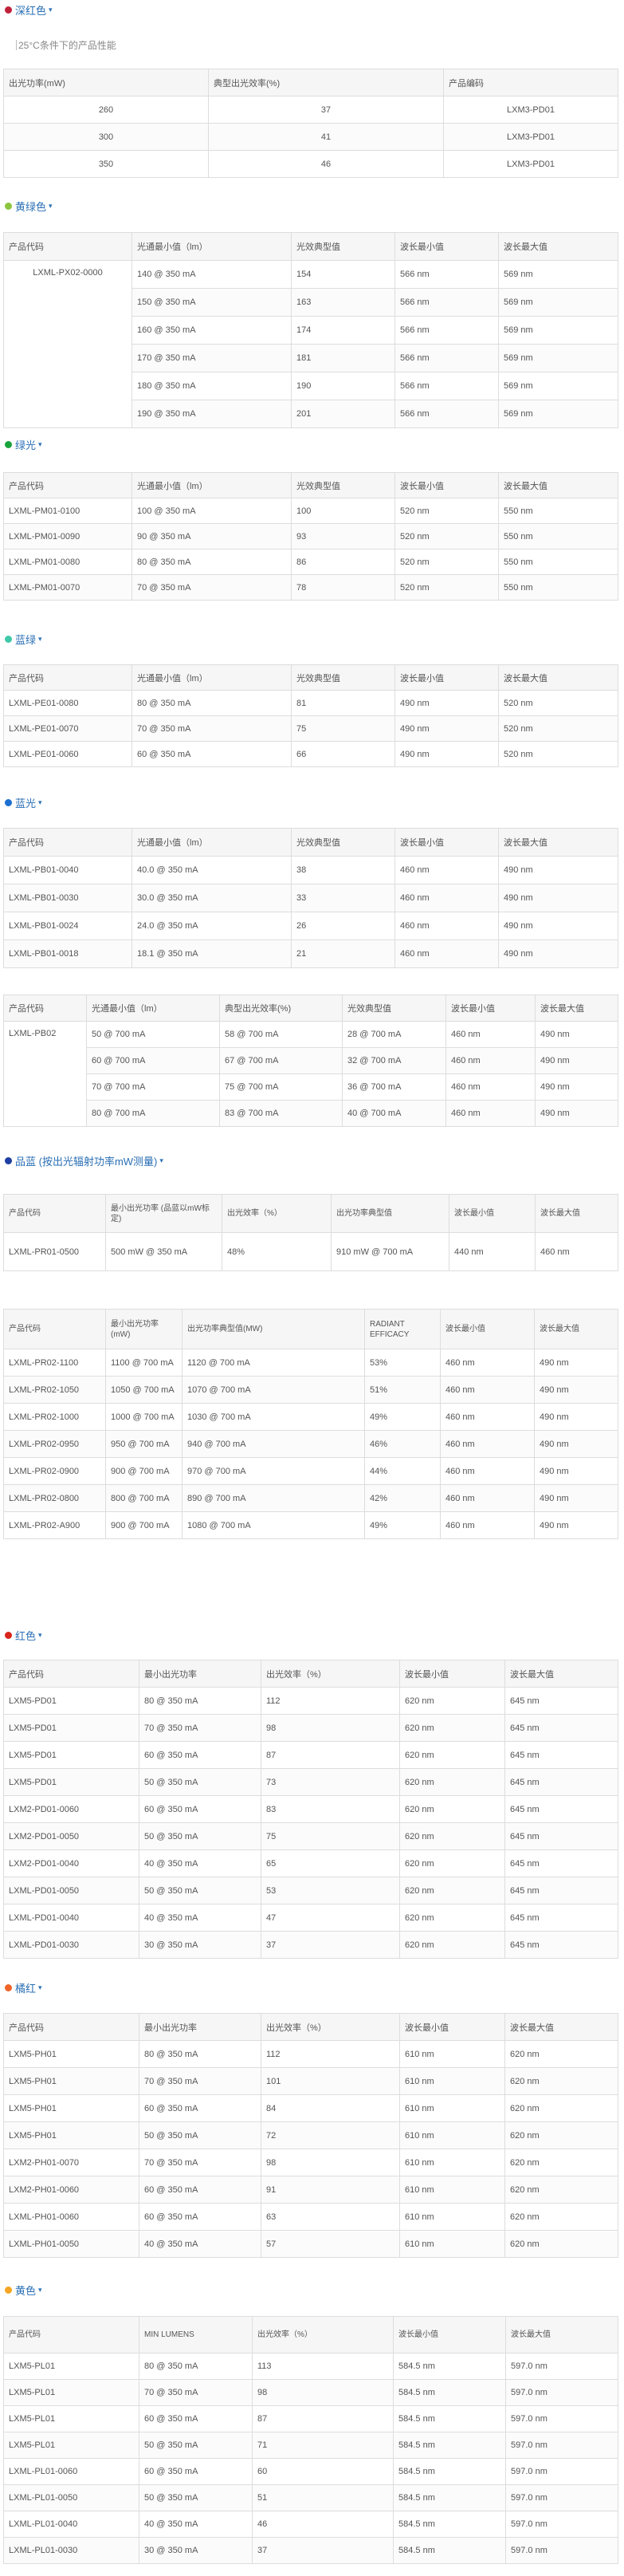 Image resolution: width=624 pixels, height=2576 pixels. Describe the element at coordinates (23, 444) in the screenshot. I see `section-header-green: 绿光 ▾` at that location.